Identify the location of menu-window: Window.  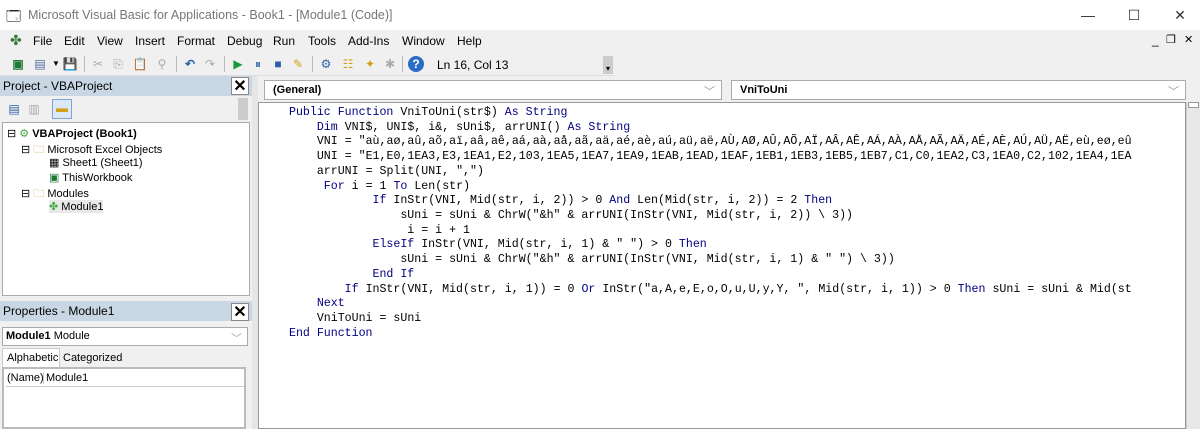
(423, 41).